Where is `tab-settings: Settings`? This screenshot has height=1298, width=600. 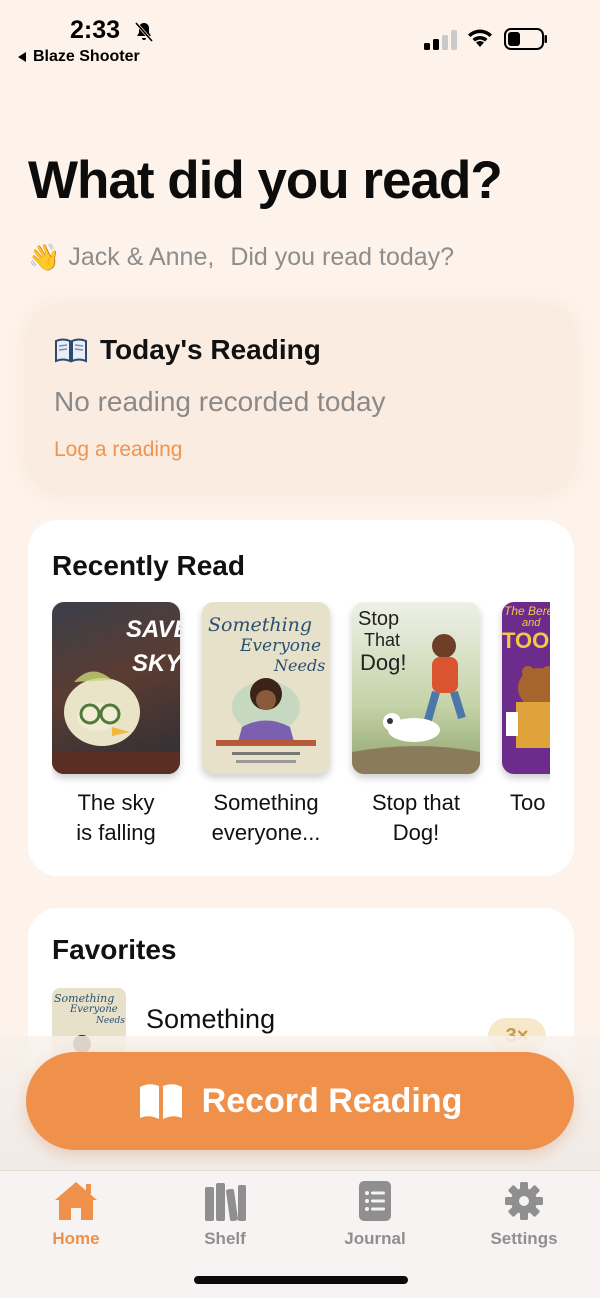 tab-settings: Settings is located at coordinates (524, 1214).